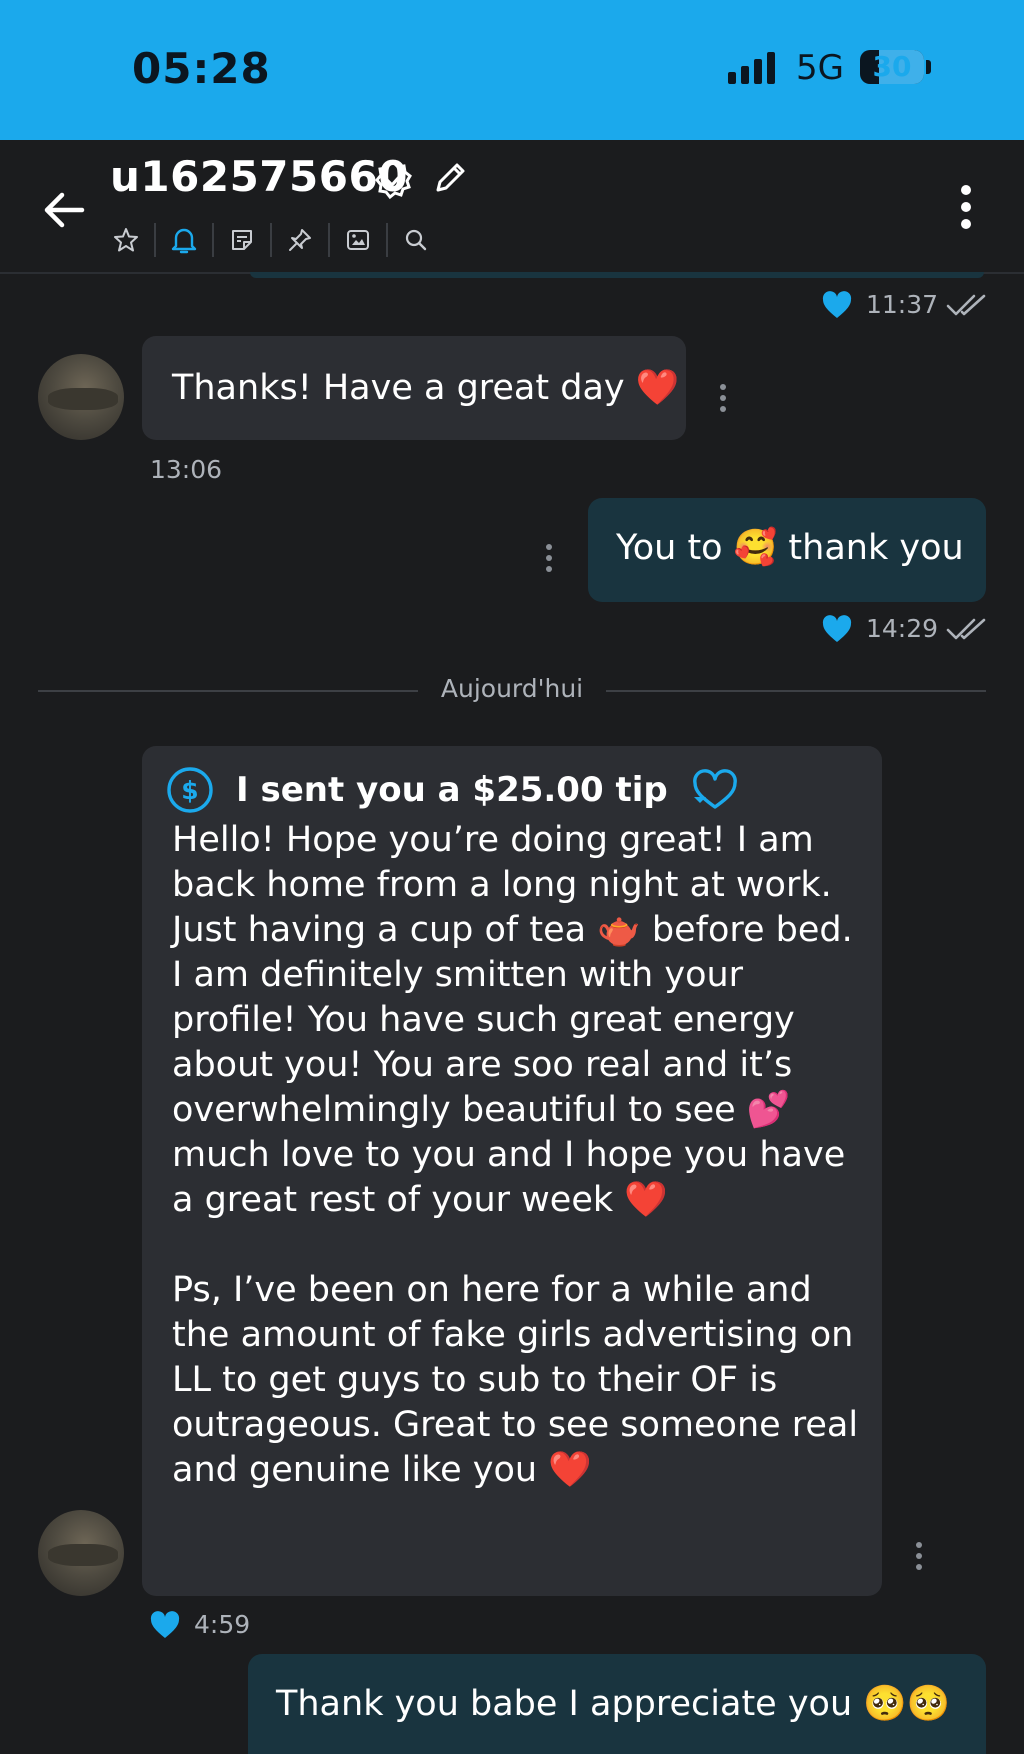 The image size is (1024, 1754). I want to click on signal-icon, so click(751, 68).